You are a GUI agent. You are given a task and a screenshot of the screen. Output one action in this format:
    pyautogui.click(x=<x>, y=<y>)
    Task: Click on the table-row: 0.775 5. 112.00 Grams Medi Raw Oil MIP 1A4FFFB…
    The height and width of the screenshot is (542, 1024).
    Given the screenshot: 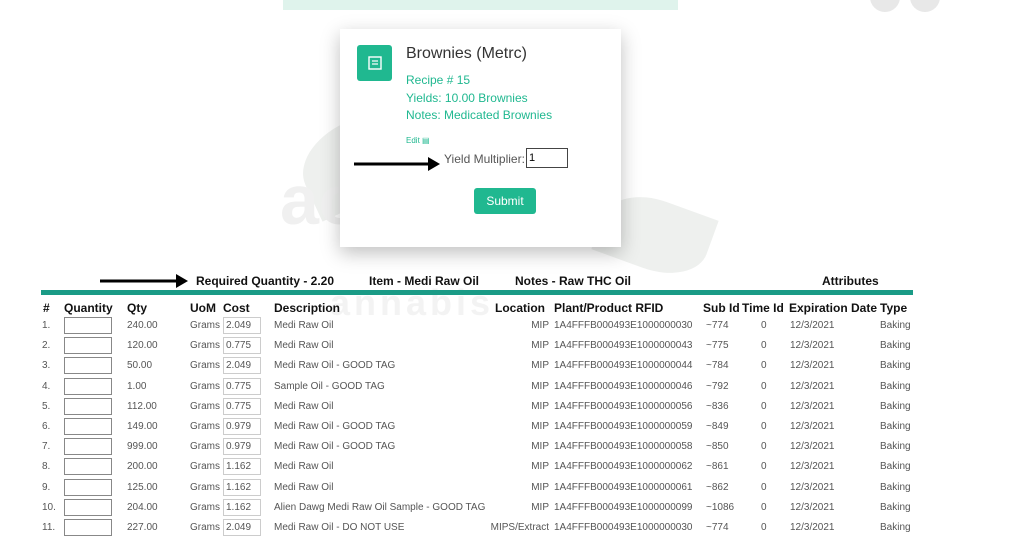 What is the action you would take?
    pyautogui.click(x=512, y=409)
    